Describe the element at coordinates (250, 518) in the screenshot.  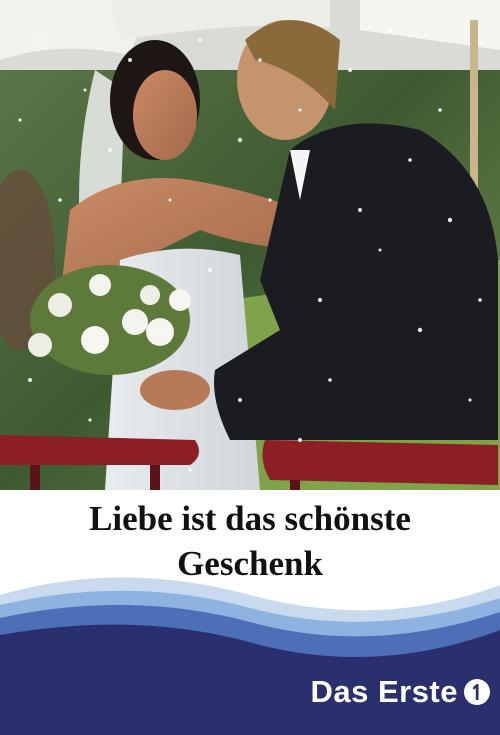
I see `movie-title-line-1: Liebe ist das schönste` at that location.